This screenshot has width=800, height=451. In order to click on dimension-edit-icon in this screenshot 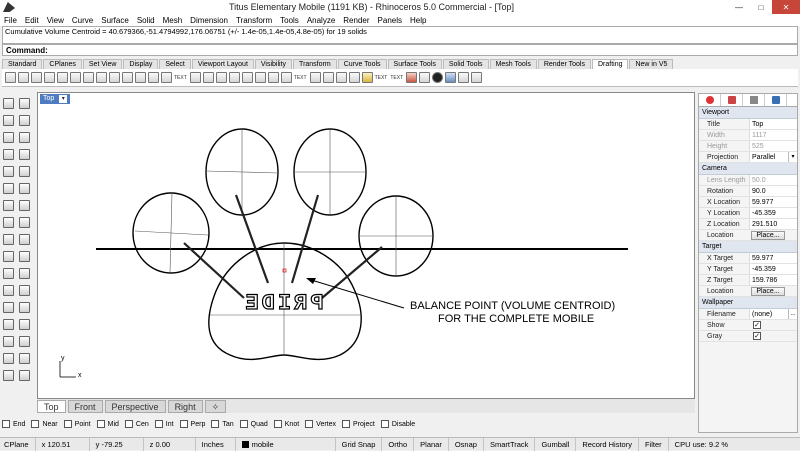, I will do `click(425, 77)`.